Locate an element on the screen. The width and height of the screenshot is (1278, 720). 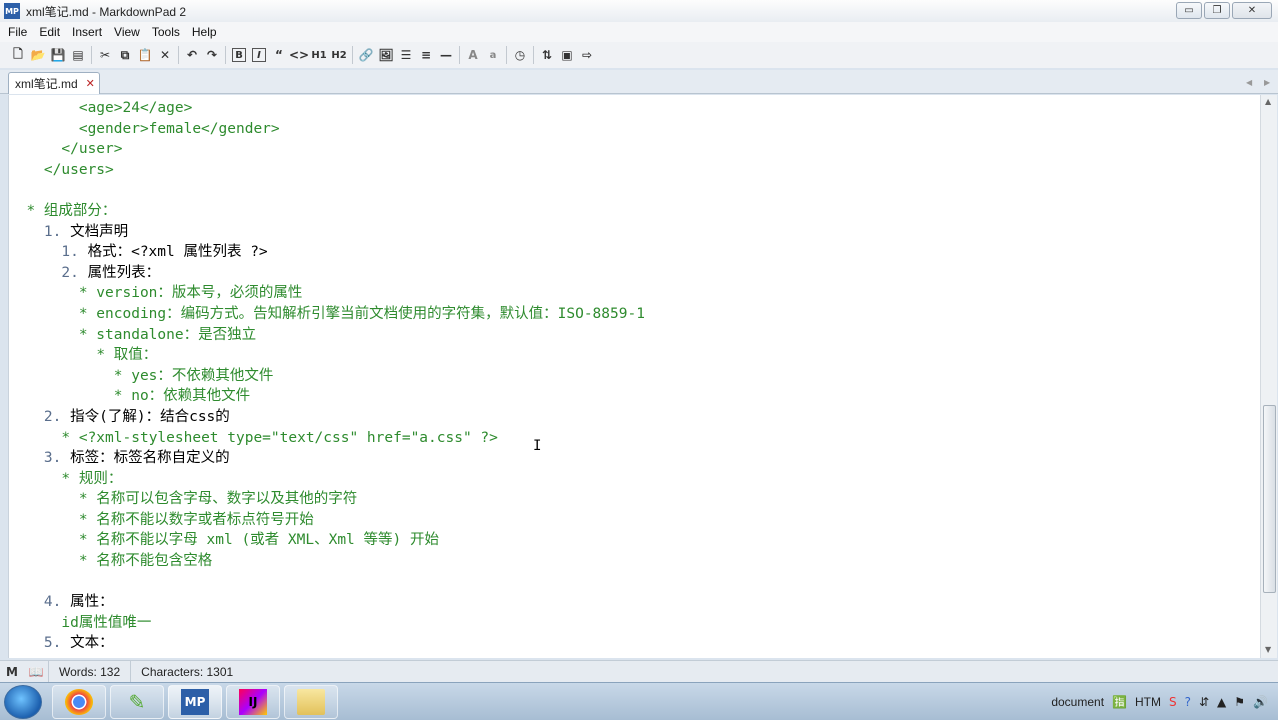
tab-scroll-right-icon: ▶ is located at coordinates (1267, 82).